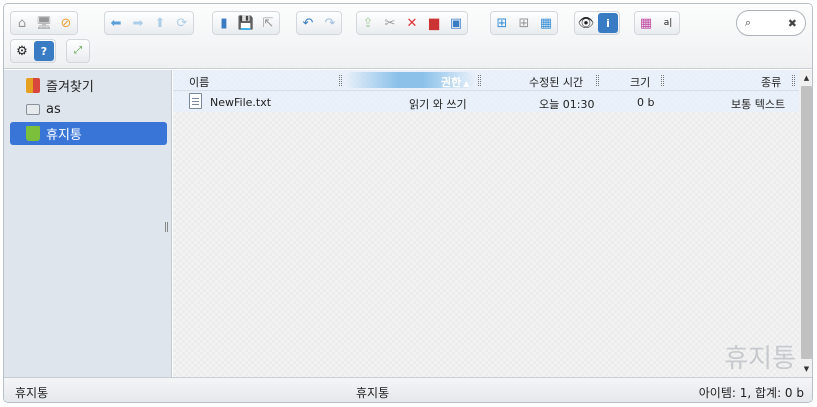  What do you see at coordinates (319, 23) in the screenshot?
I see `toolbar-group-undo: ↶ ↷` at bounding box center [319, 23].